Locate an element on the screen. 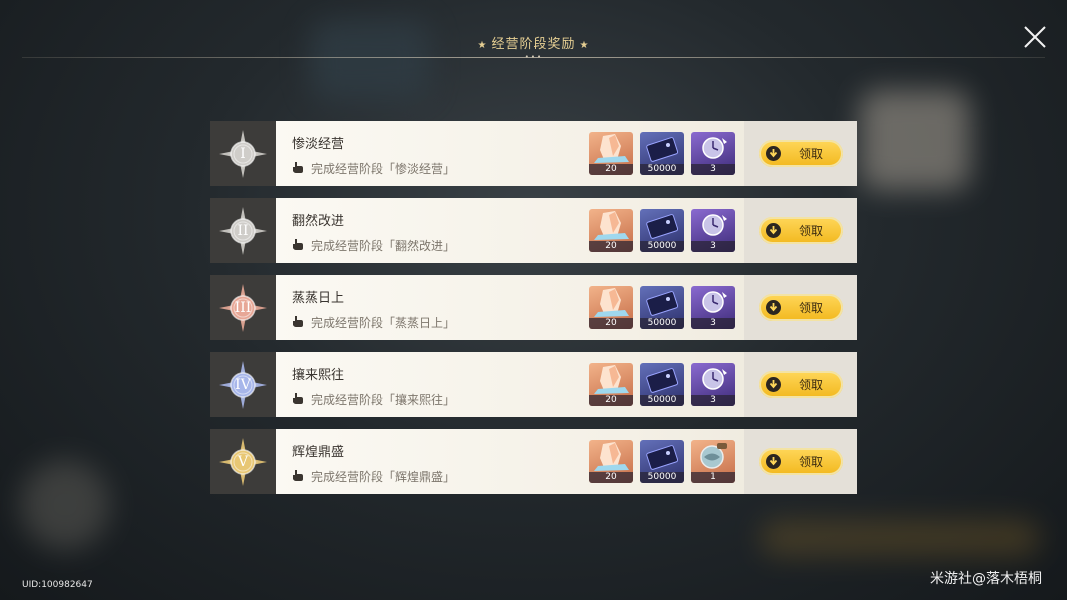  stage-badge-icon: V is located at coordinates (243, 461).